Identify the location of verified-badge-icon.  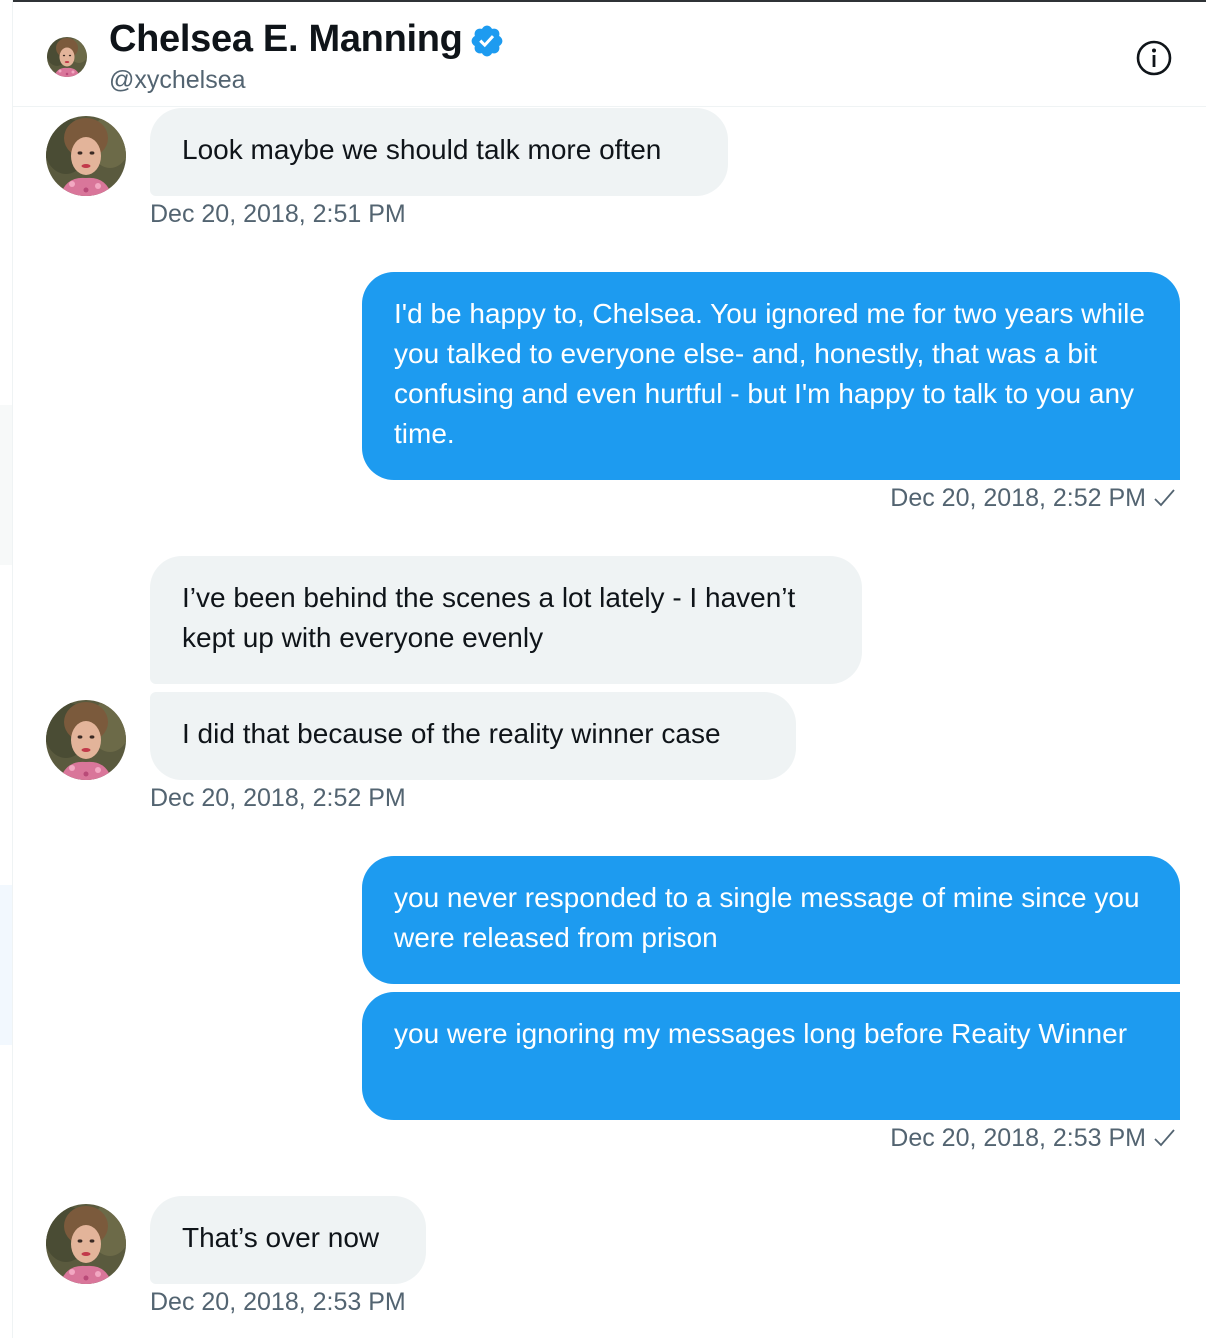
(486, 40).